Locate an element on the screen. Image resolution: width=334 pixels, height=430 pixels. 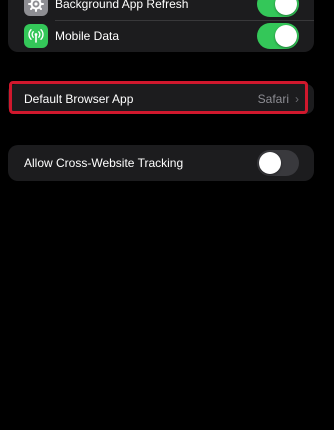
cross-website-tracking-toggle is located at coordinates (278, 163).